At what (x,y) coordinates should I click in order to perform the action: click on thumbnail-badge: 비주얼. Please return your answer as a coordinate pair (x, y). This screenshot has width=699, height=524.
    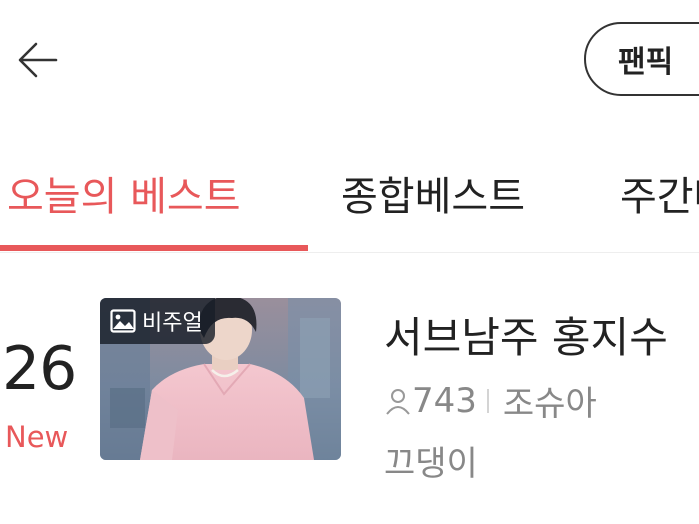
    Looking at the image, I should click on (157, 321).